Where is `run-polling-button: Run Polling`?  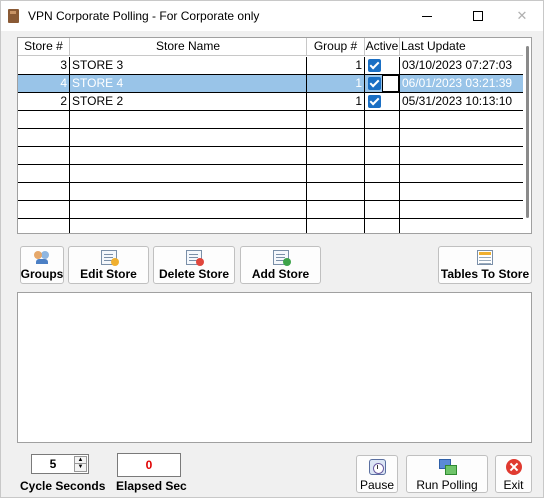
run-polling-button: Run Polling is located at coordinates (447, 474).